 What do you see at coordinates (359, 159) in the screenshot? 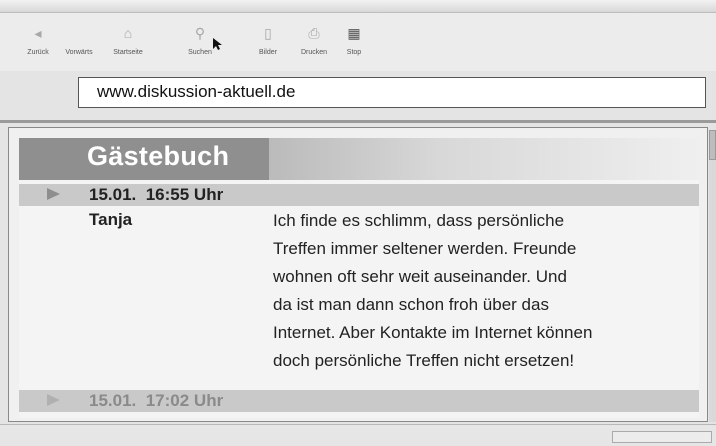
I see `page-header: Gästebuch` at bounding box center [359, 159].